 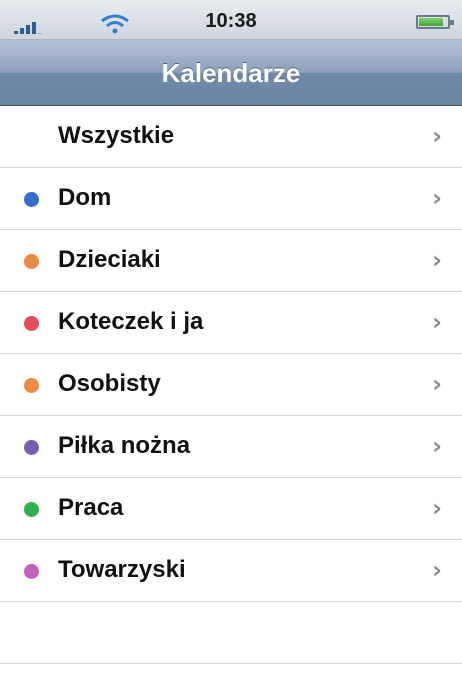 What do you see at coordinates (231, 137) in the screenshot?
I see `calendar-row-wszystkie: Wszystkie ›` at bounding box center [231, 137].